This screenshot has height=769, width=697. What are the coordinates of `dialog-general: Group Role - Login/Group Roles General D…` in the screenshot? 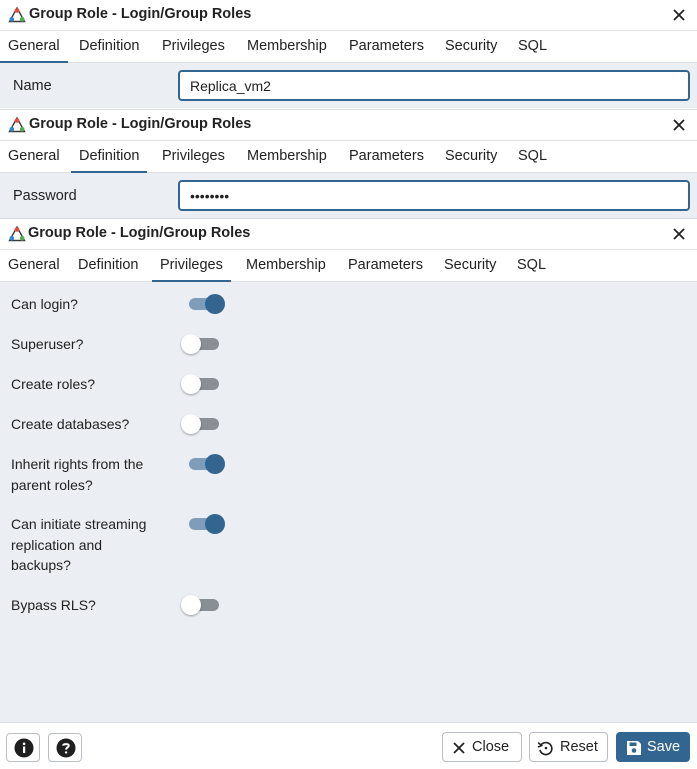 It's located at (348, 54).